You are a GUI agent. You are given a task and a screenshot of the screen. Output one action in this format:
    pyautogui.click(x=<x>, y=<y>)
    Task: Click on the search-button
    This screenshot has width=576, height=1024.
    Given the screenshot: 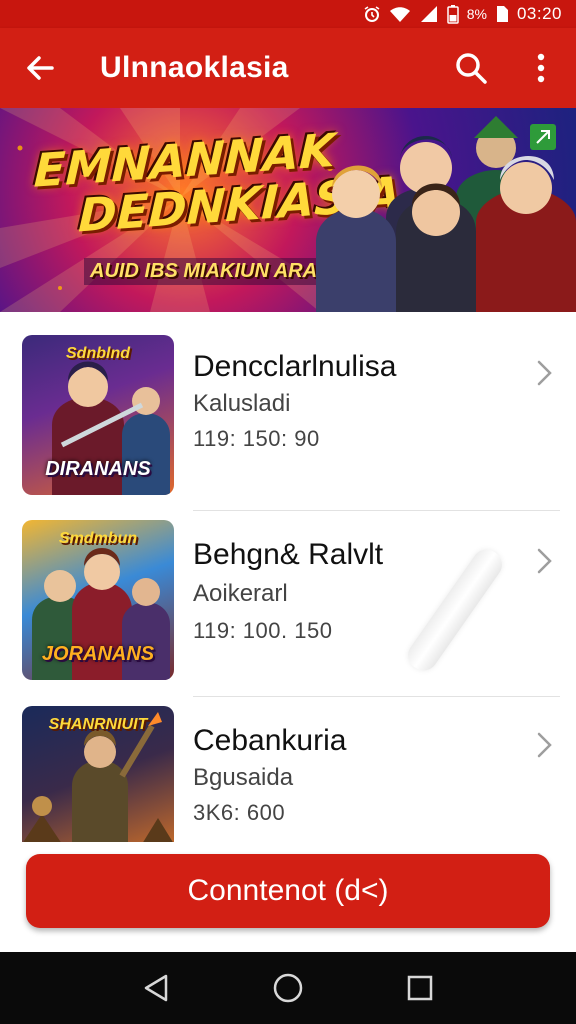 What is the action you would take?
    pyautogui.click(x=471, y=68)
    